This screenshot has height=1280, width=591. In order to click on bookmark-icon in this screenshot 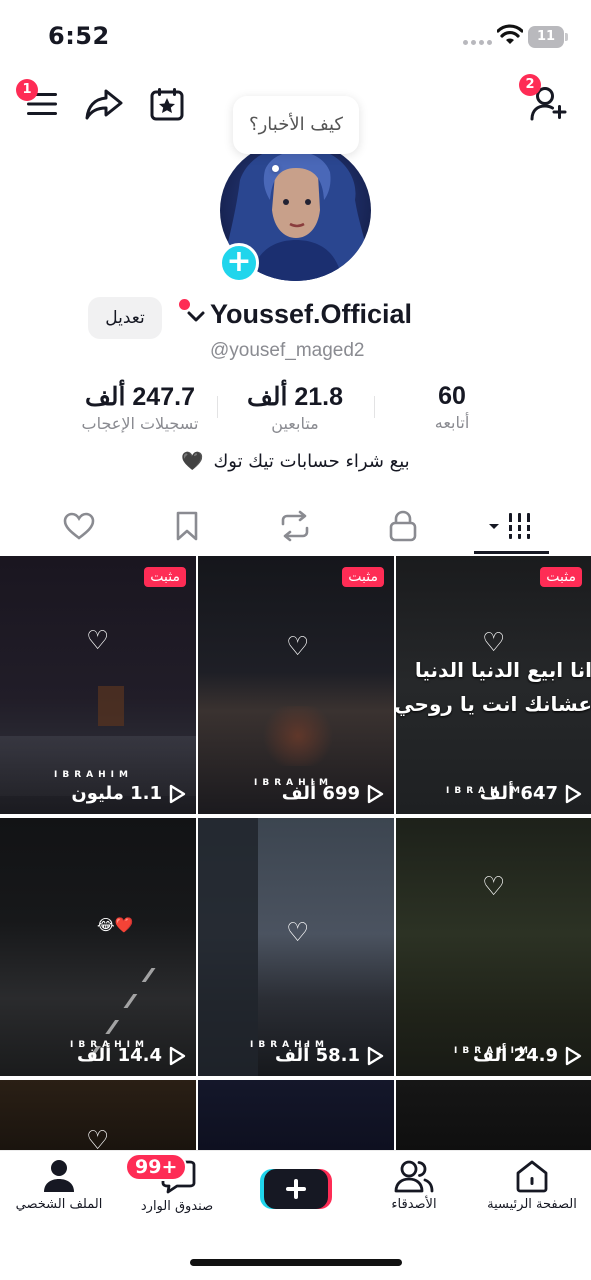, I will do `click(187, 526)`.